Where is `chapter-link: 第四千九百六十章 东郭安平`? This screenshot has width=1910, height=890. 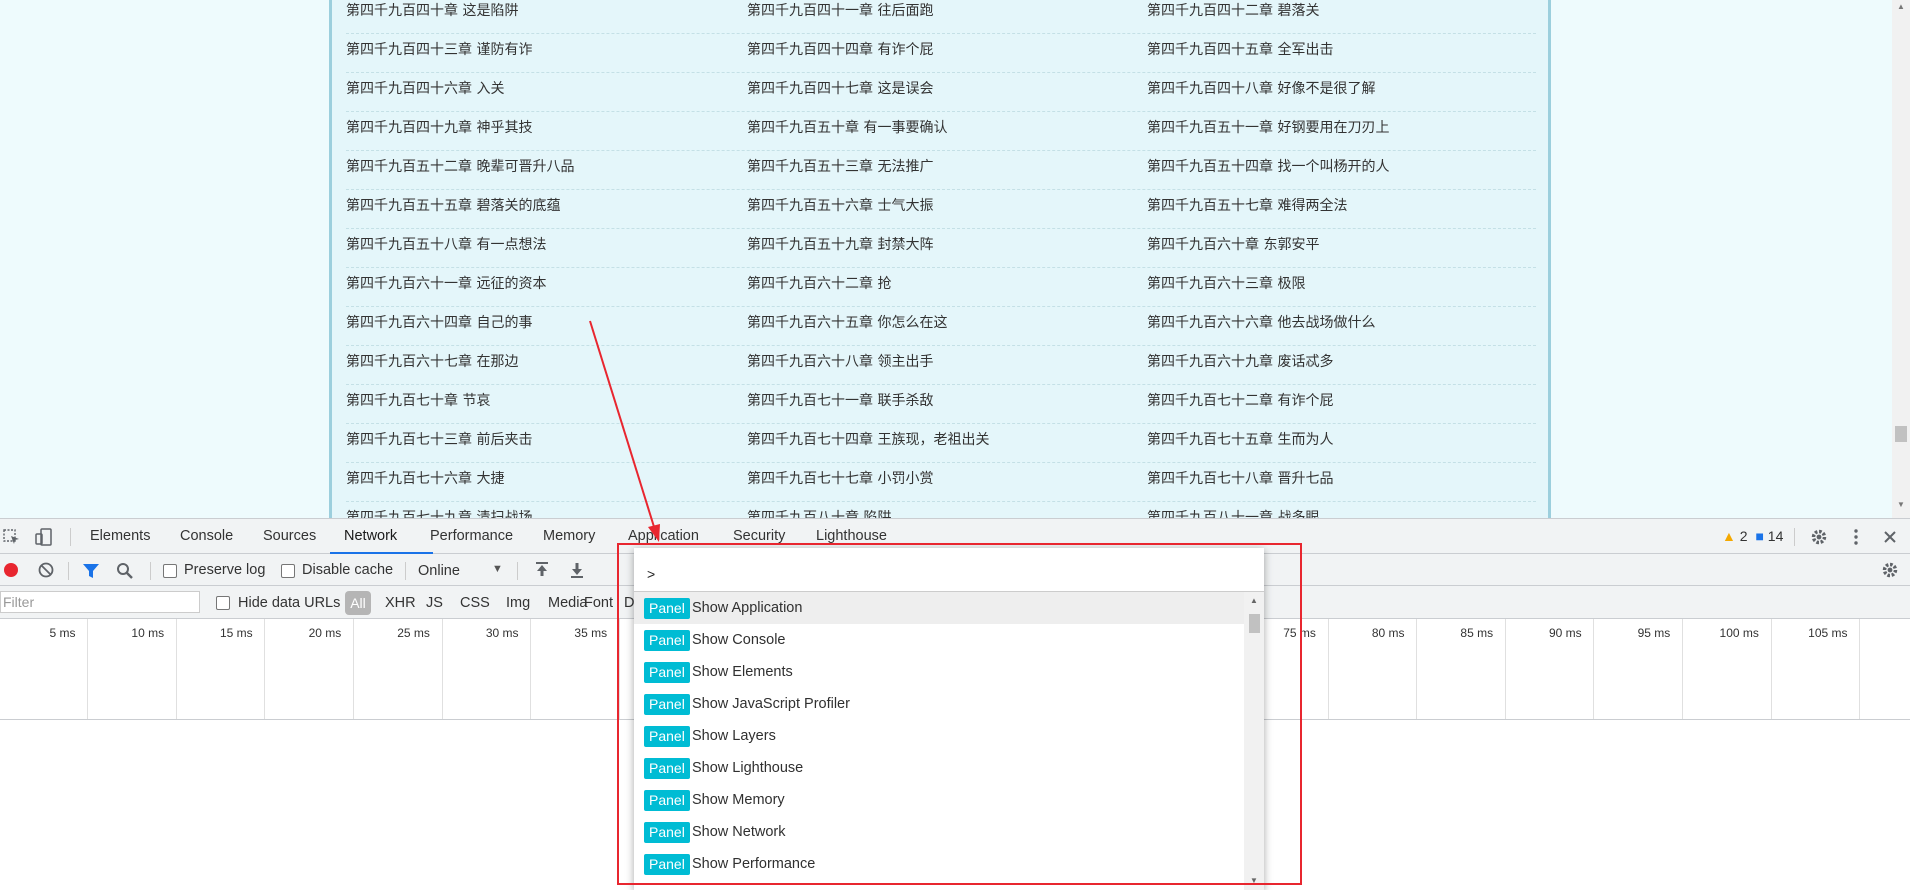
chapter-link: 第四千九百六十章 东郭安平 is located at coordinates (1233, 245).